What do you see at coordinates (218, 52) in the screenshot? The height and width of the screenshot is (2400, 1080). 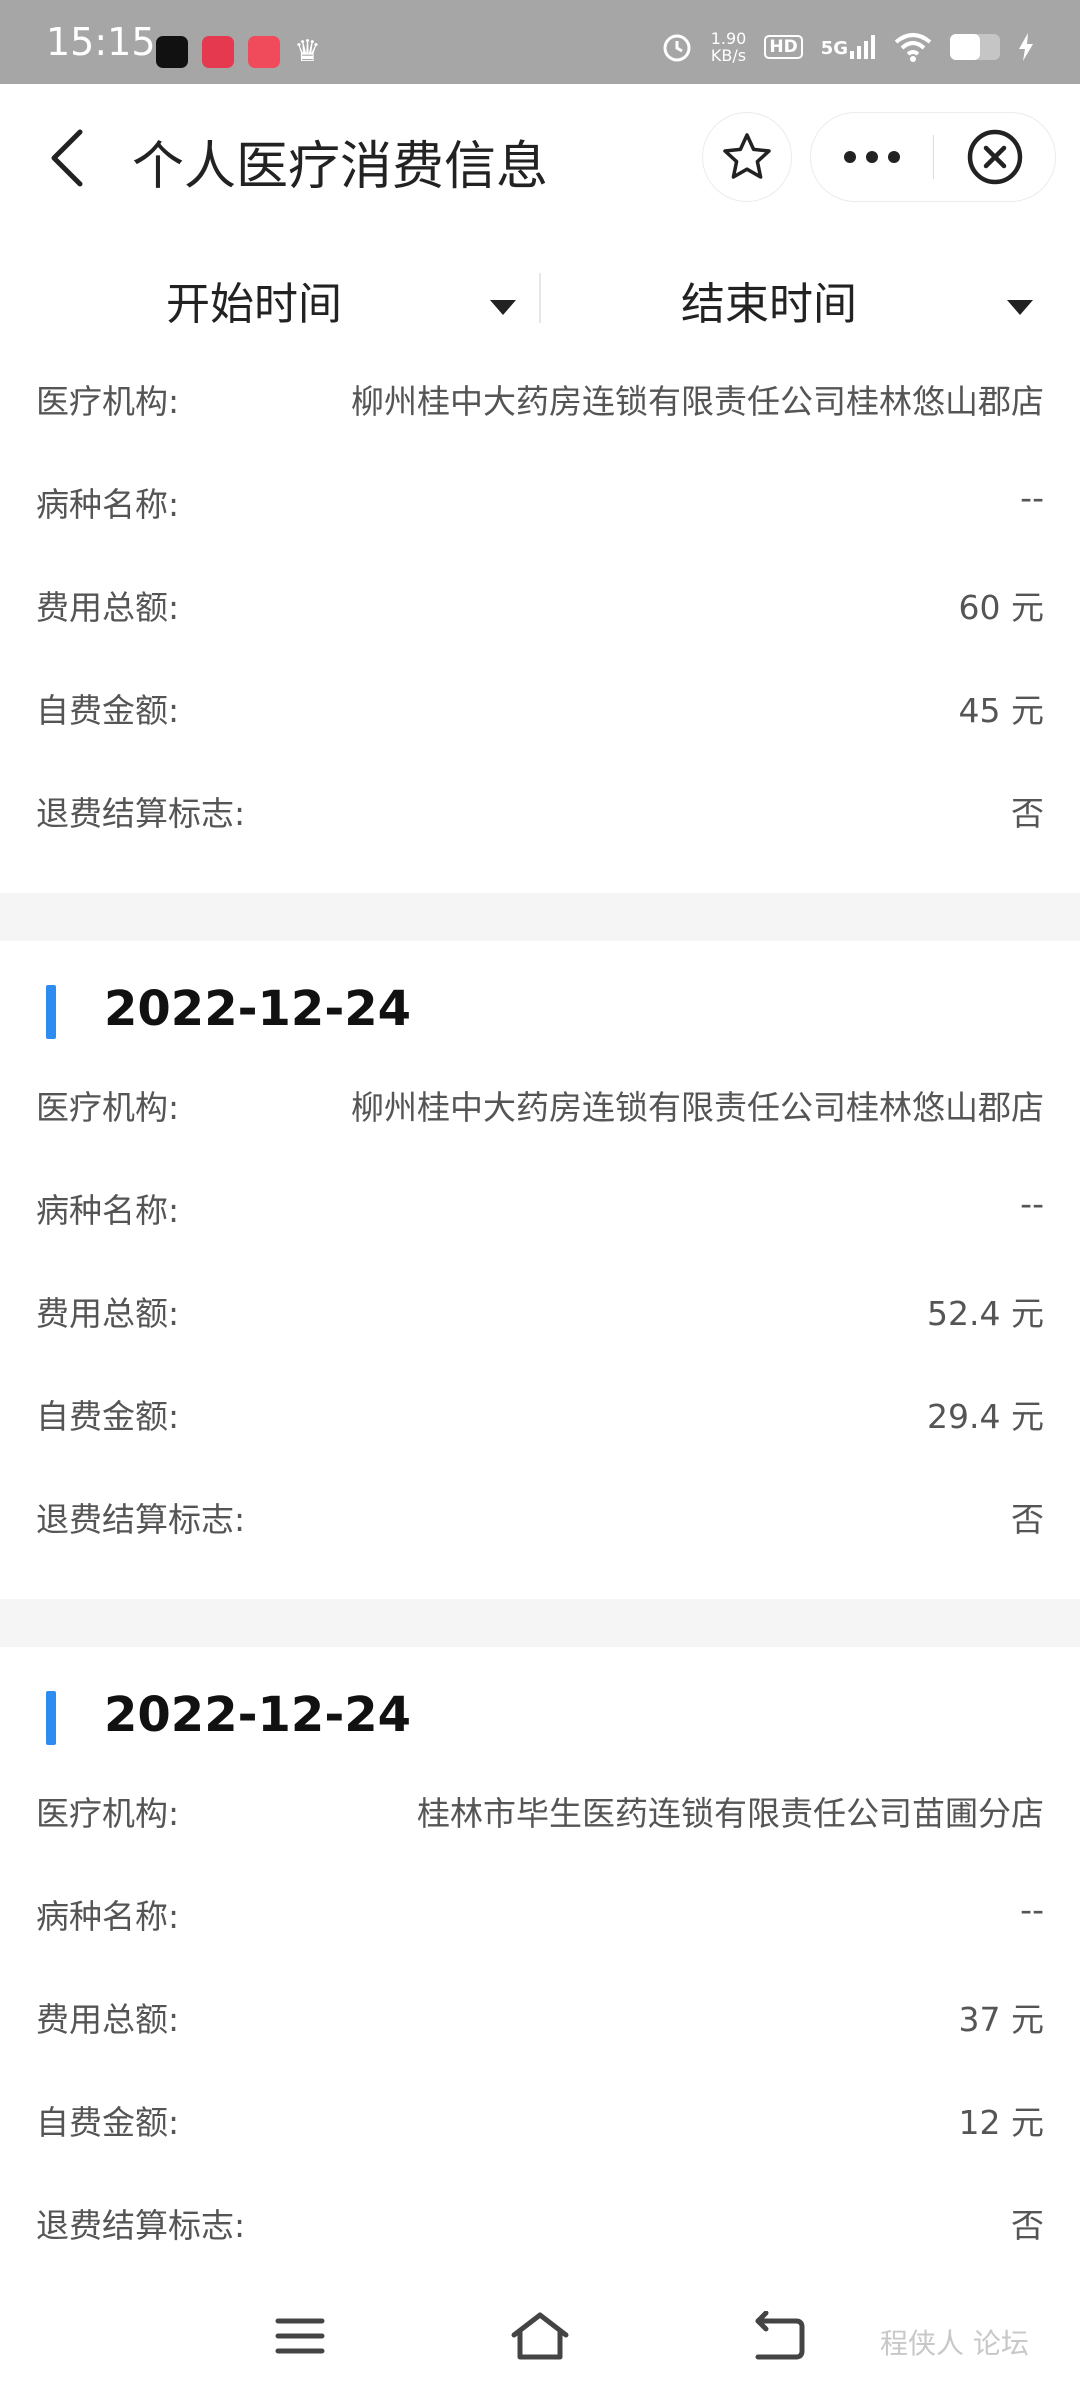 I see `shopping-app-icon` at bounding box center [218, 52].